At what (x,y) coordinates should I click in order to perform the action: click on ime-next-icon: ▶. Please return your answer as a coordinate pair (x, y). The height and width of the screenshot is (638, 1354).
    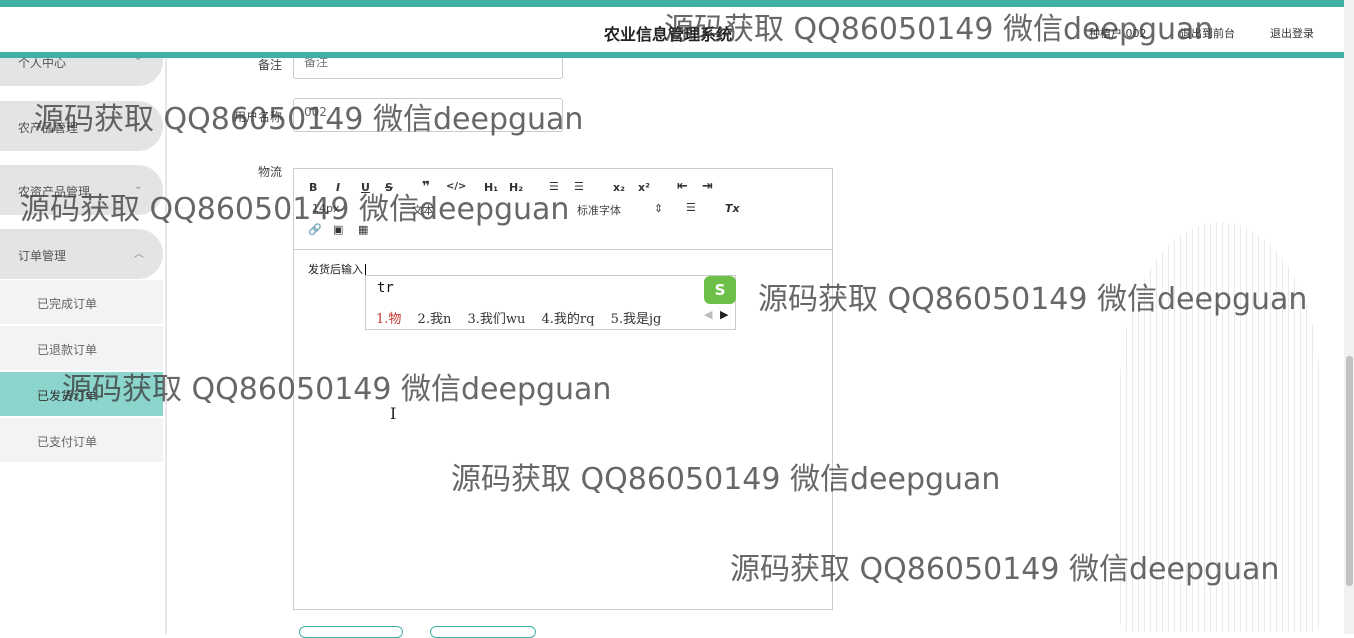
    Looking at the image, I should click on (724, 314).